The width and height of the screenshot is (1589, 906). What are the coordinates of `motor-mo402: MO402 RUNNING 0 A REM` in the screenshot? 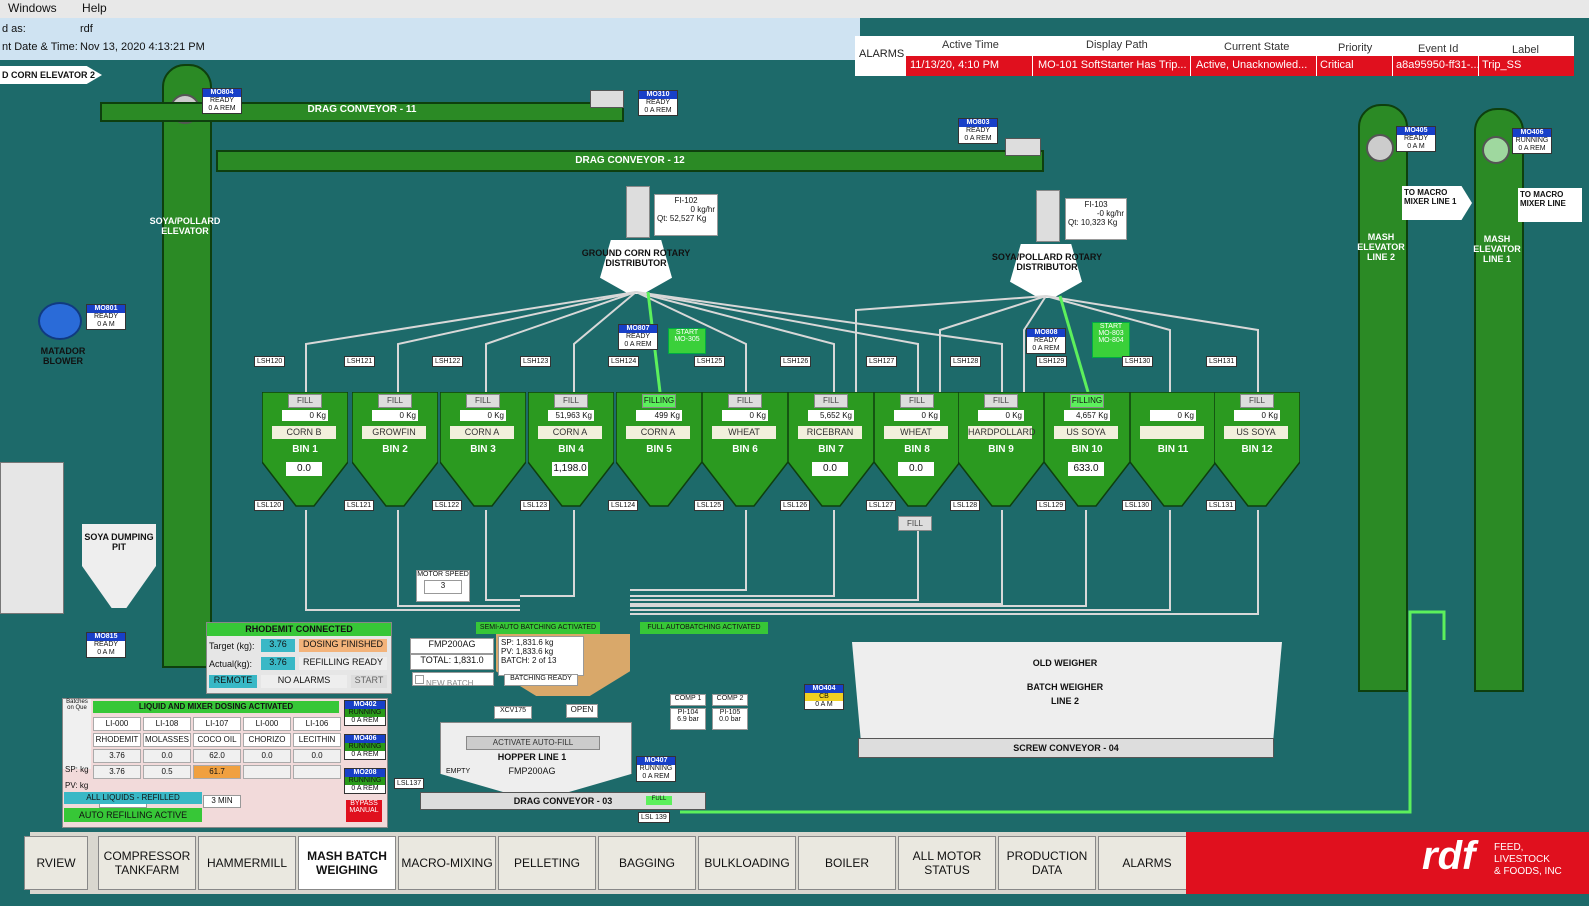 It's located at (365, 713).